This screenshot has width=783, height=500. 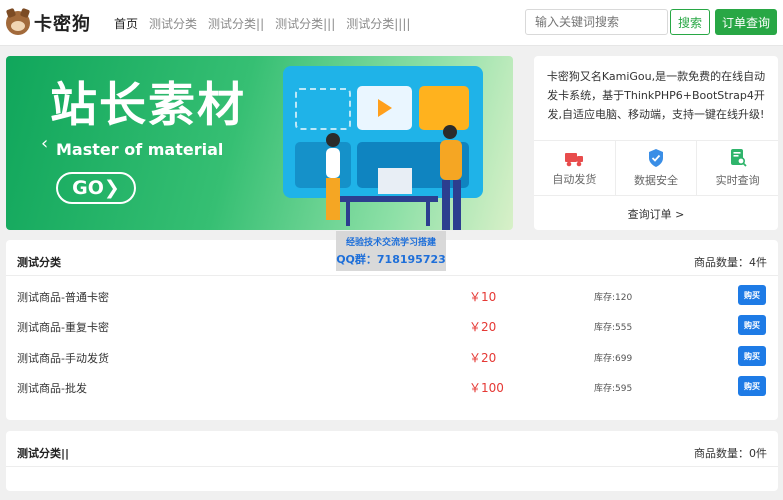 I want to click on search-doc-icon, so click(x=738, y=158).